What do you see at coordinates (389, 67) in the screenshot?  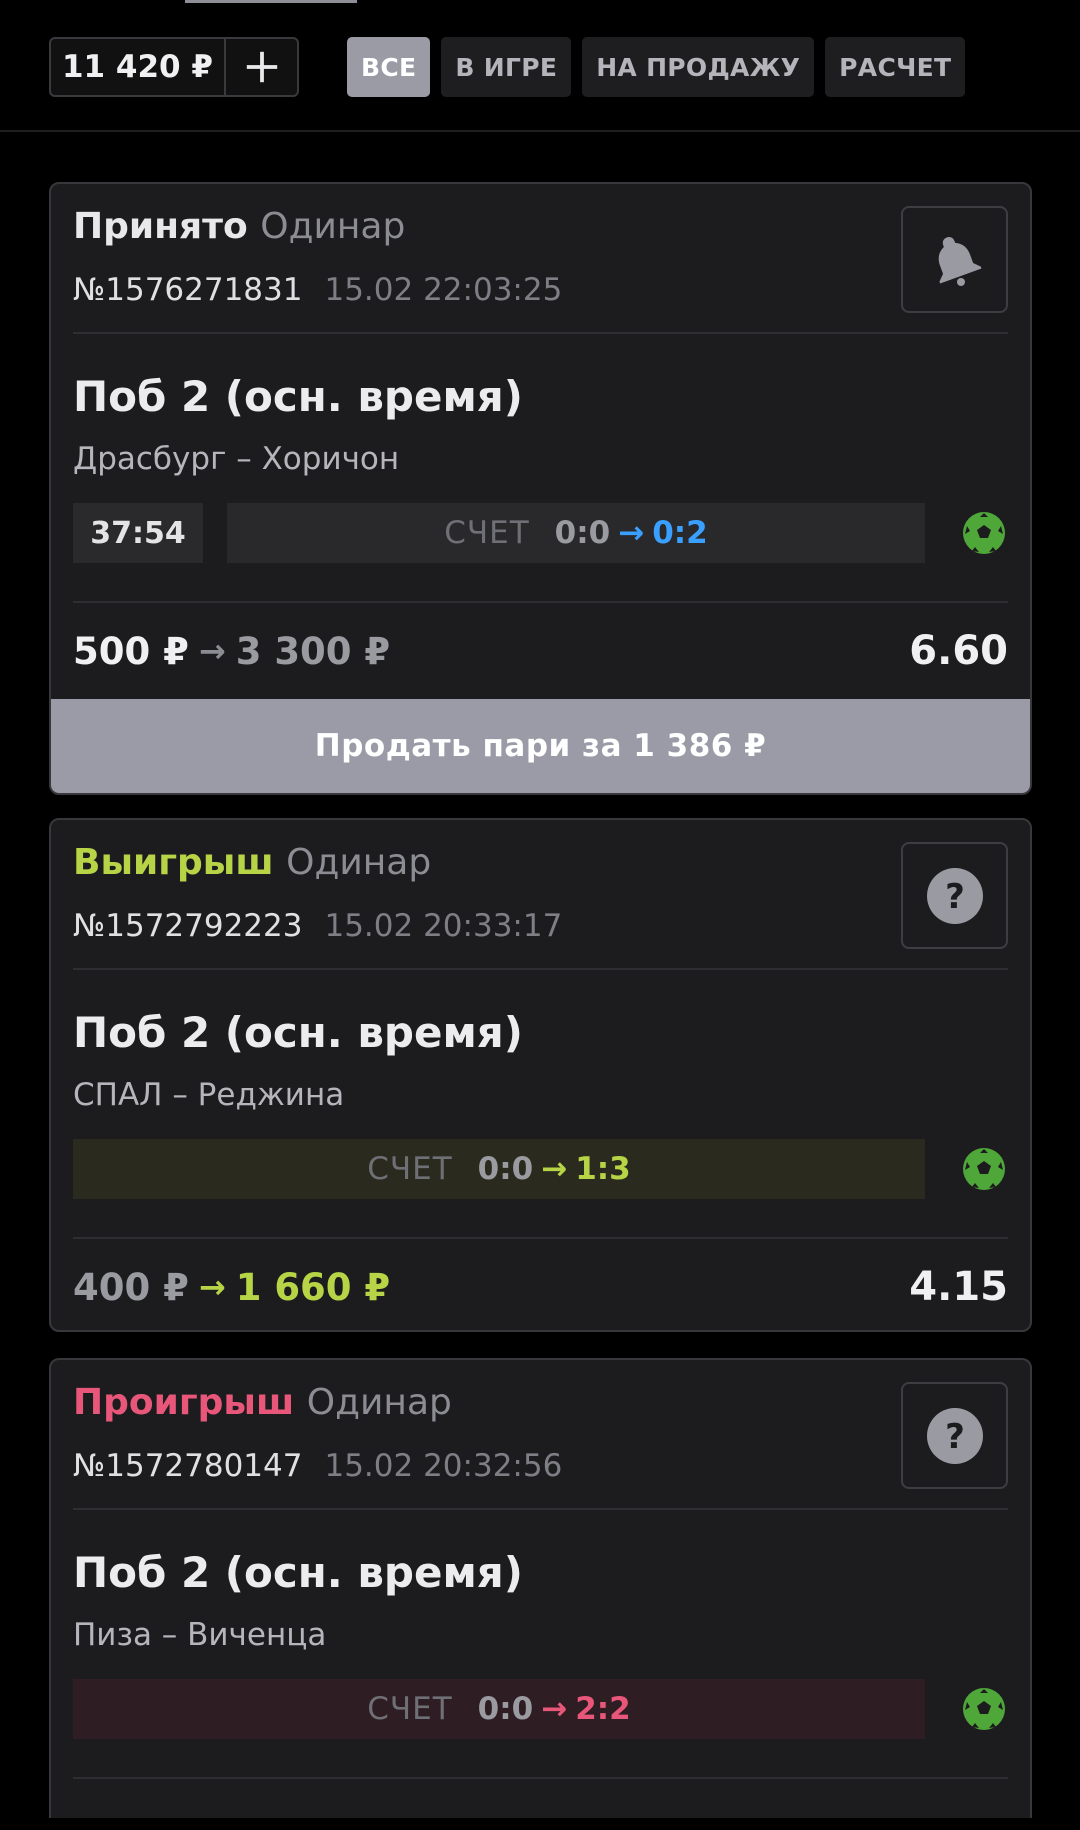 I see `tab-all: ВСЕ` at bounding box center [389, 67].